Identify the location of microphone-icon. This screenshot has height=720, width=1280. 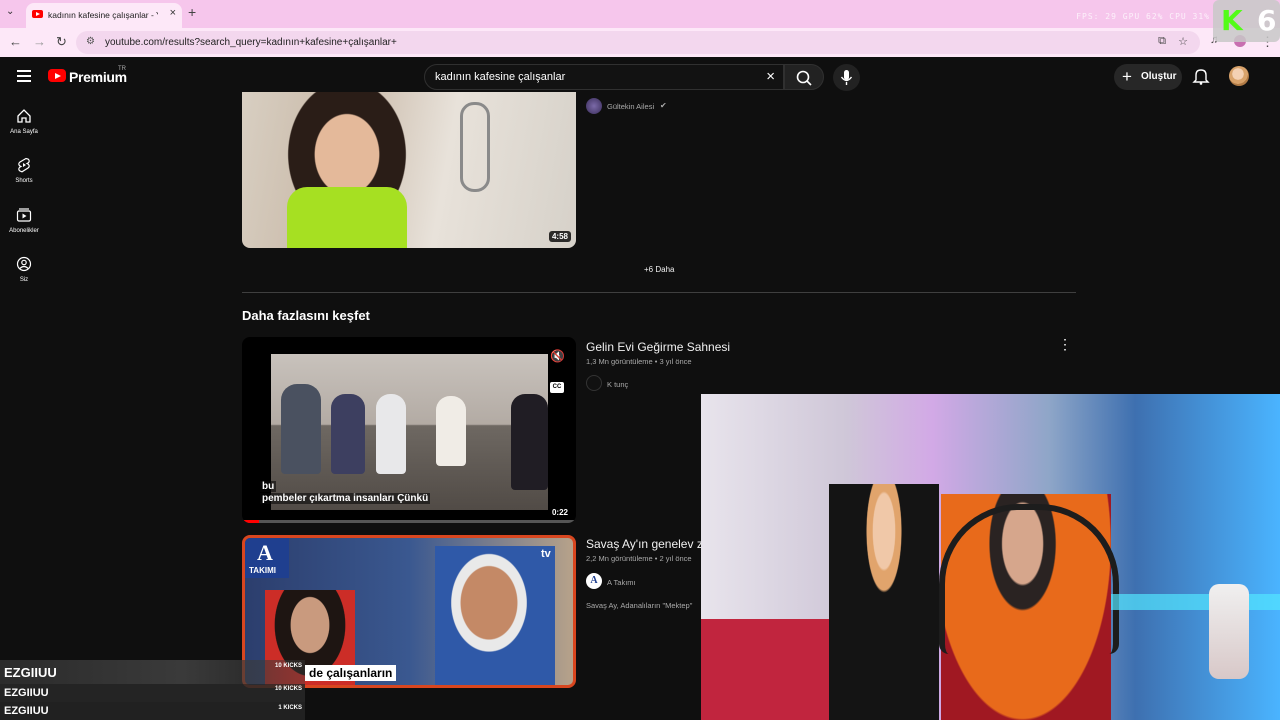
(846, 77).